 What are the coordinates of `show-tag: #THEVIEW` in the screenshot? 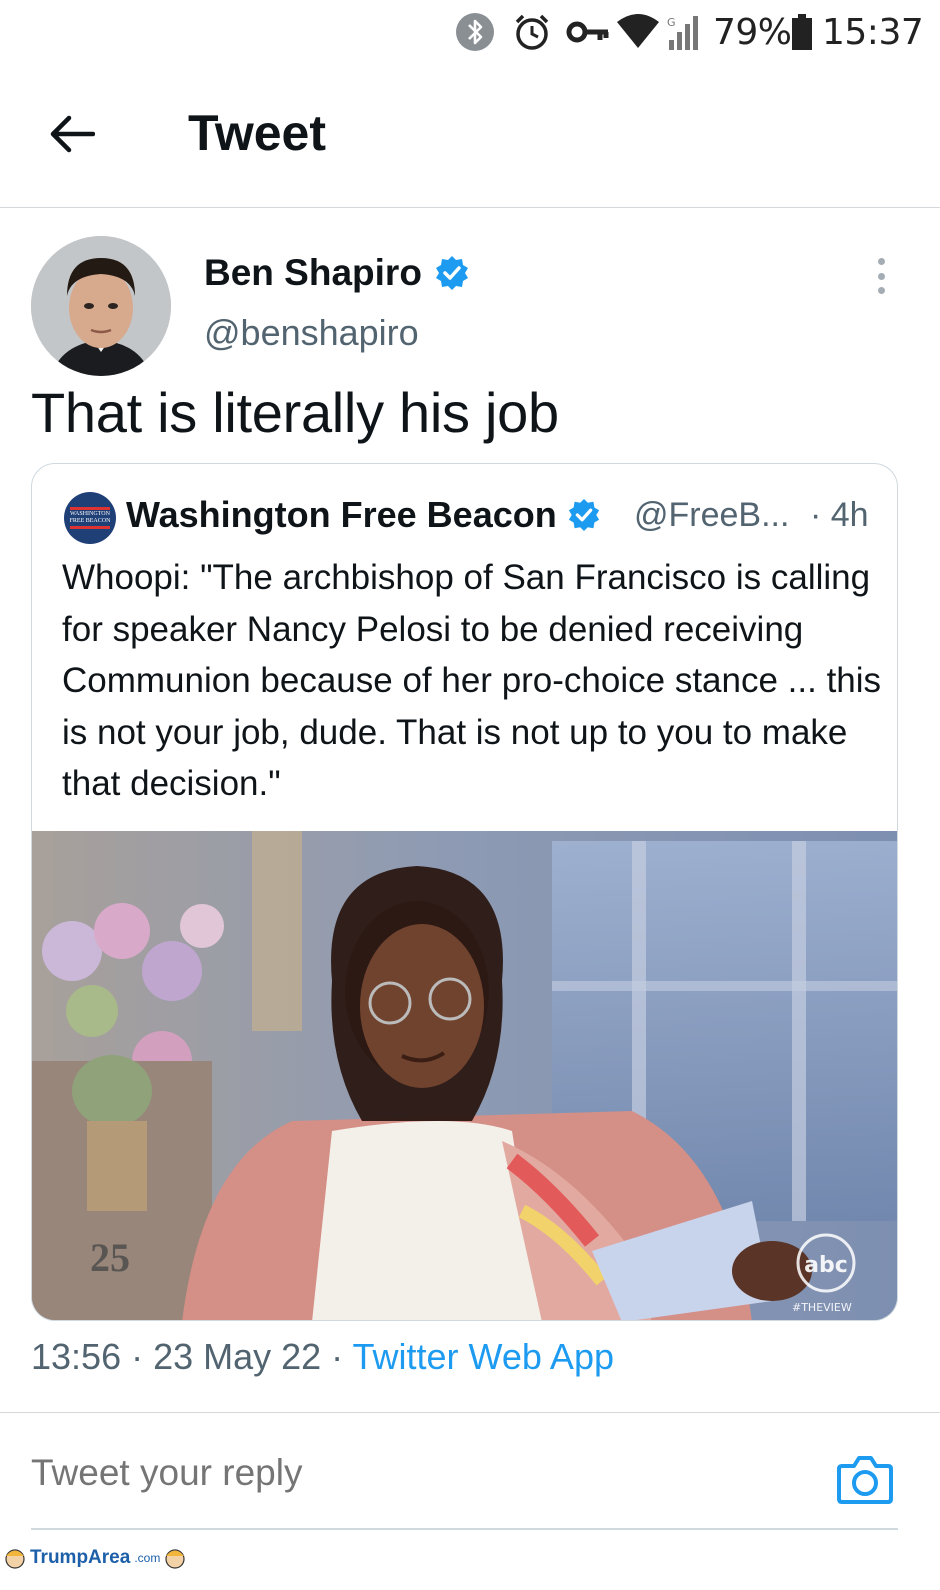 It's located at (822, 1307).